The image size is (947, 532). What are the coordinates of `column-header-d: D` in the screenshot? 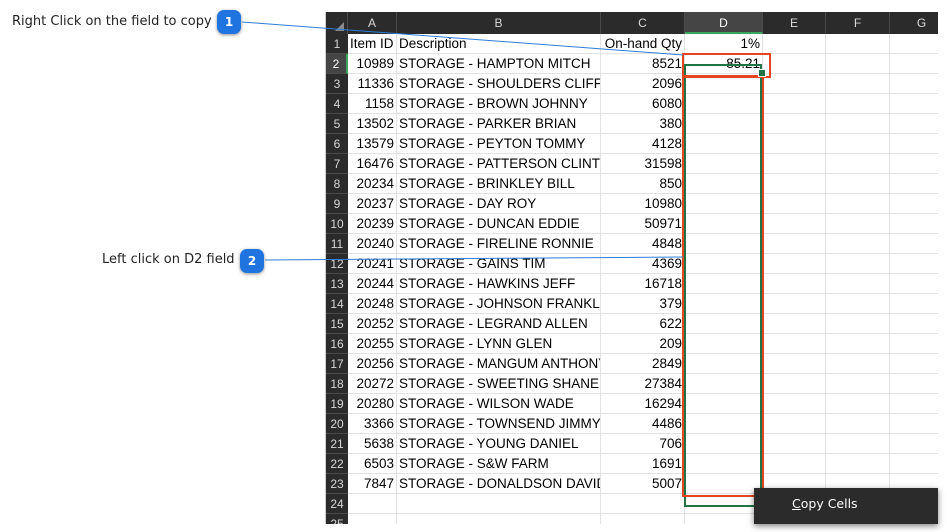 It's located at (724, 23).